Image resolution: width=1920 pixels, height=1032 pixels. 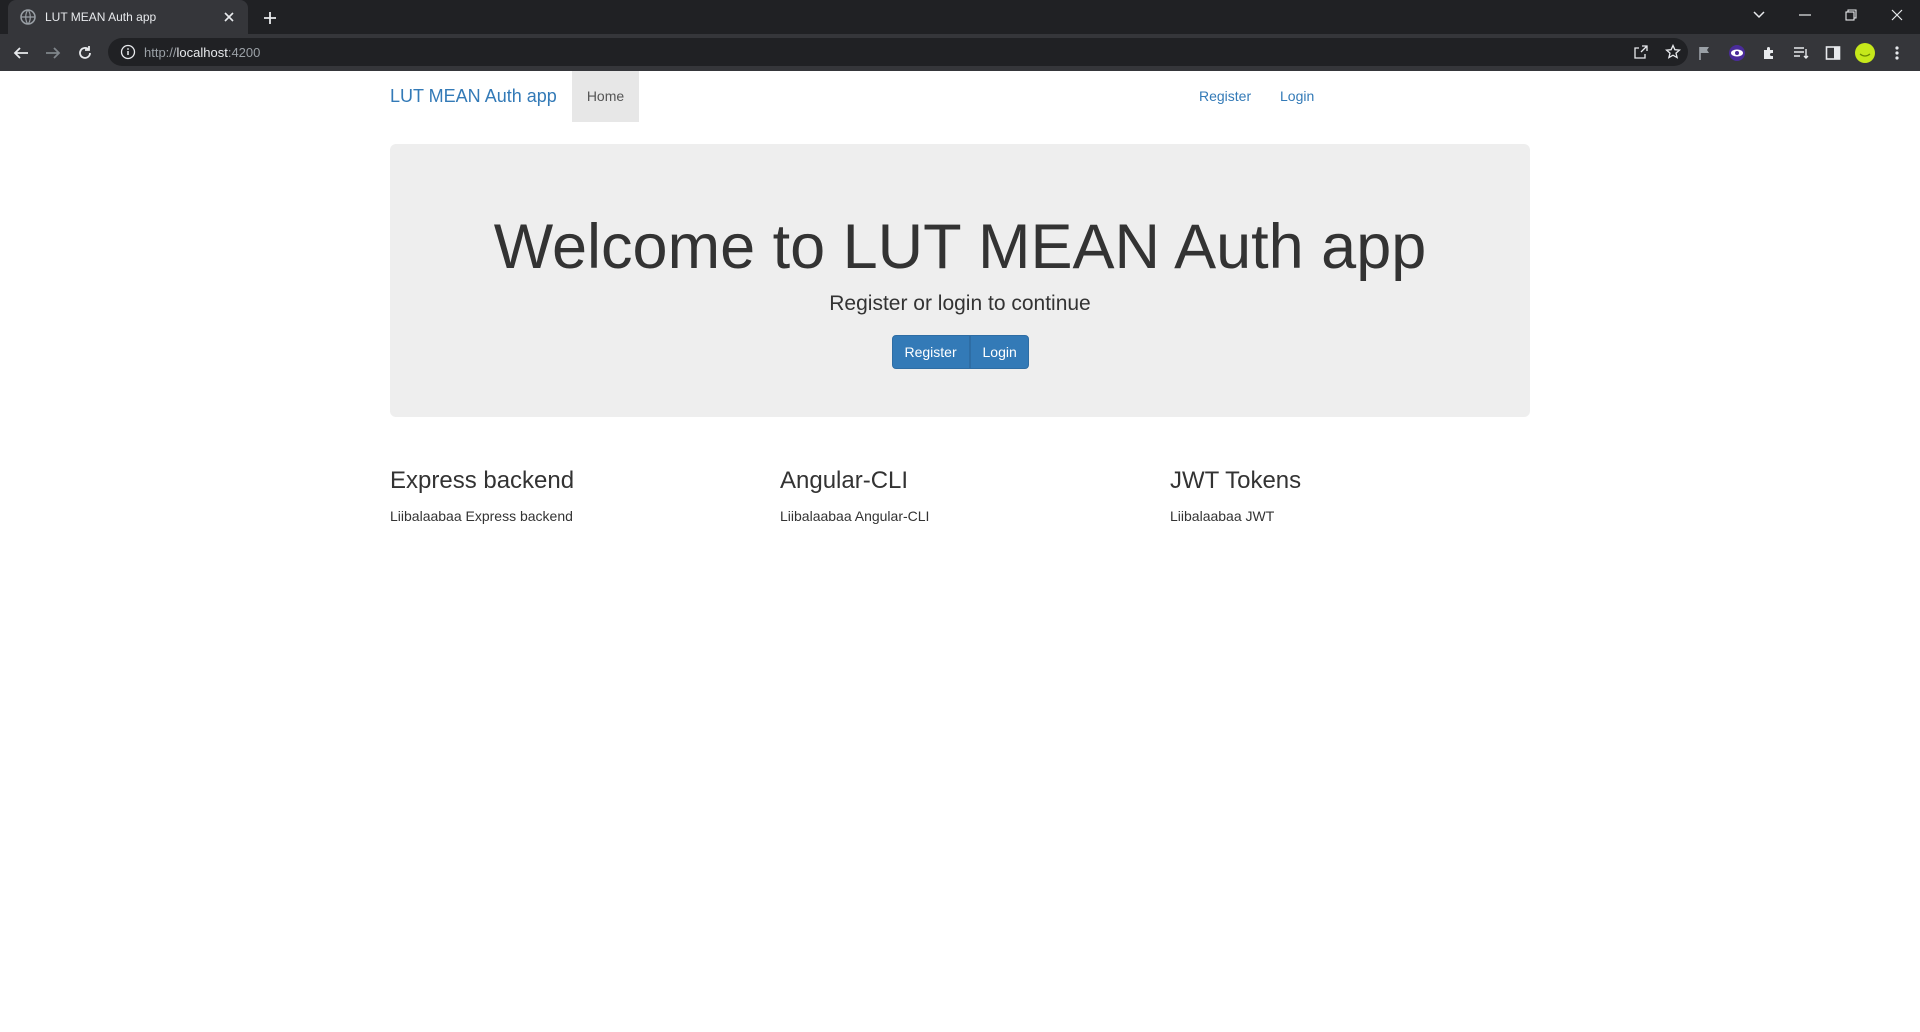 What do you see at coordinates (1769, 53) in the screenshot?
I see `extensions-puzzle-icon` at bounding box center [1769, 53].